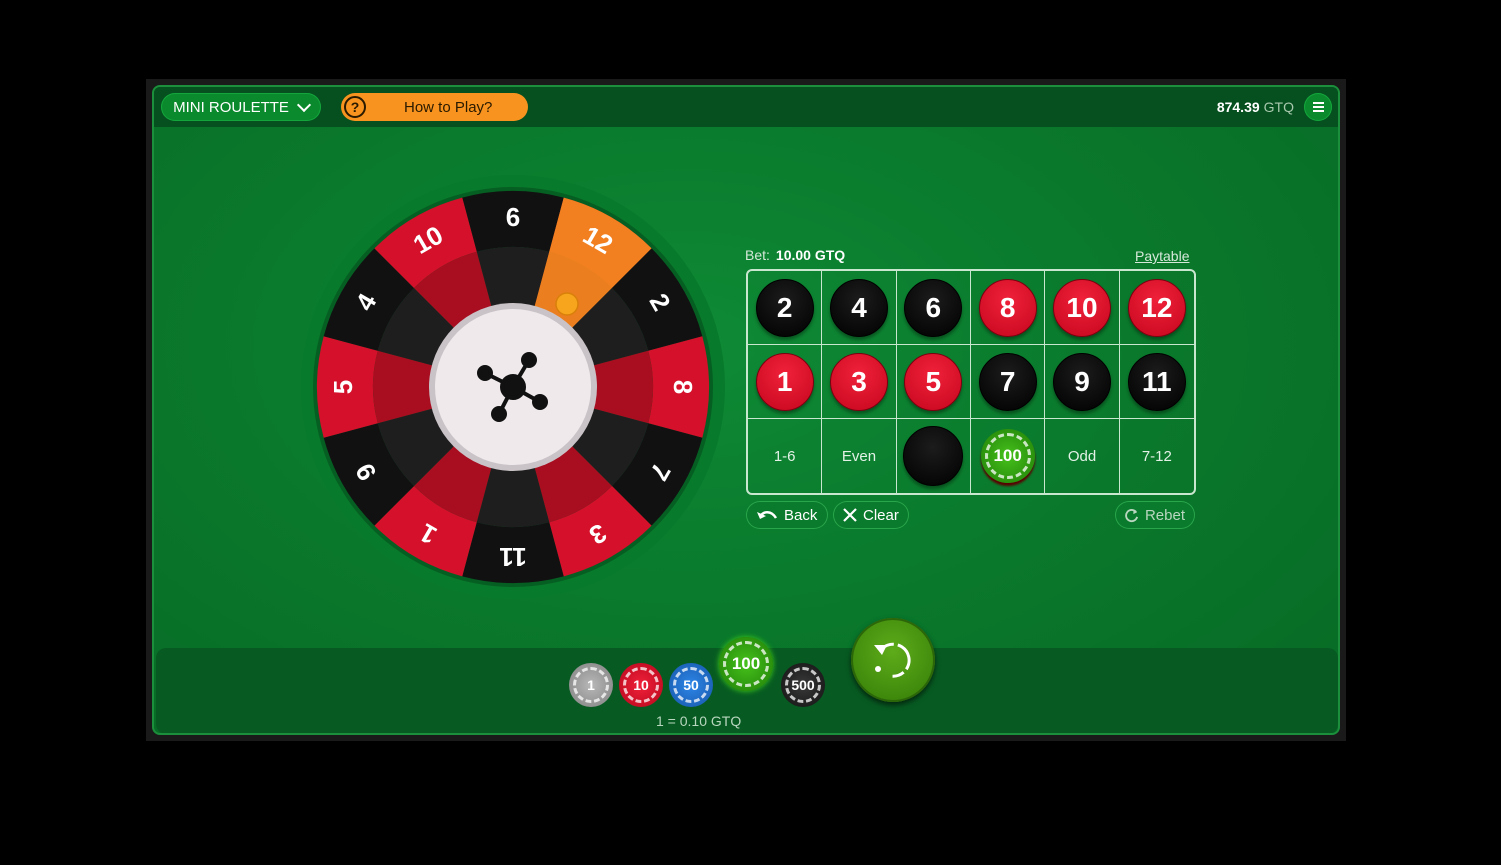 This screenshot has height=865, width=1501. Describe the element at coordinates (641, 685) in the screenshot. I see `chip-10: 10` at that location.